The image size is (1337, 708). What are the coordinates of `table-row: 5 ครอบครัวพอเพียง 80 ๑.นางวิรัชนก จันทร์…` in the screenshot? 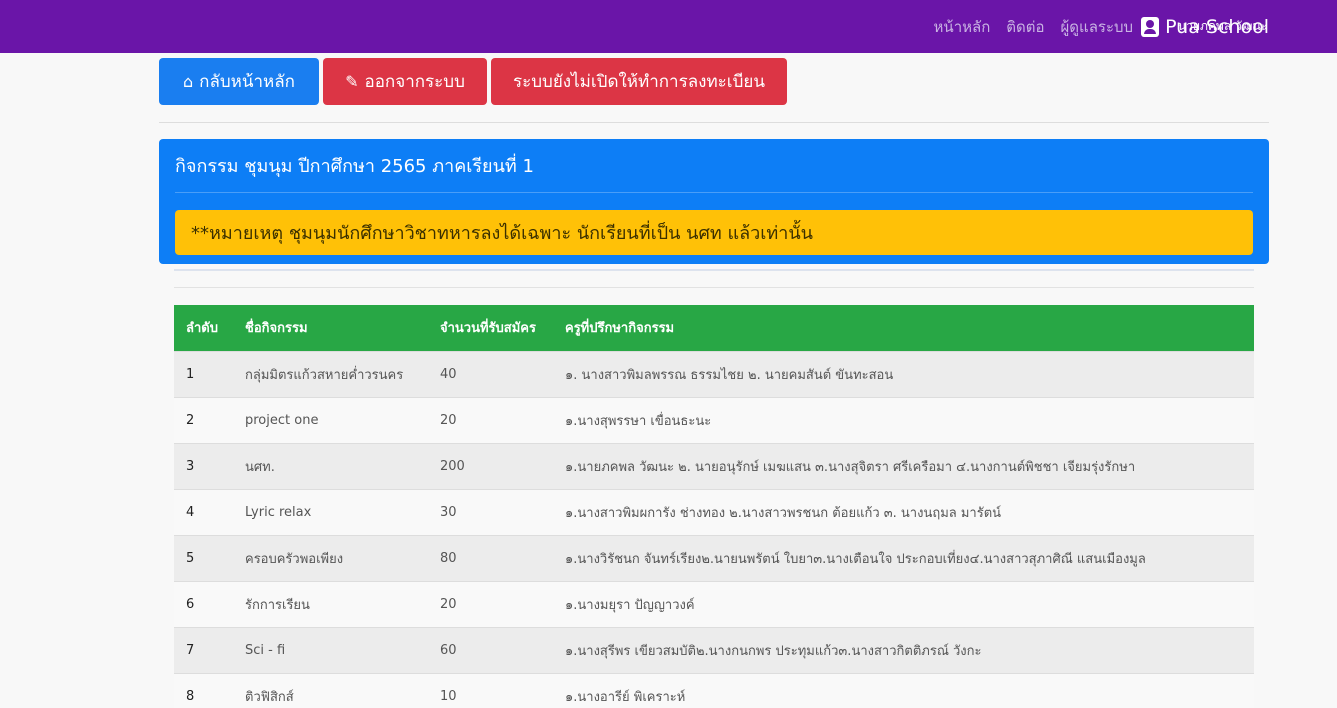 It's located at (714, 558).